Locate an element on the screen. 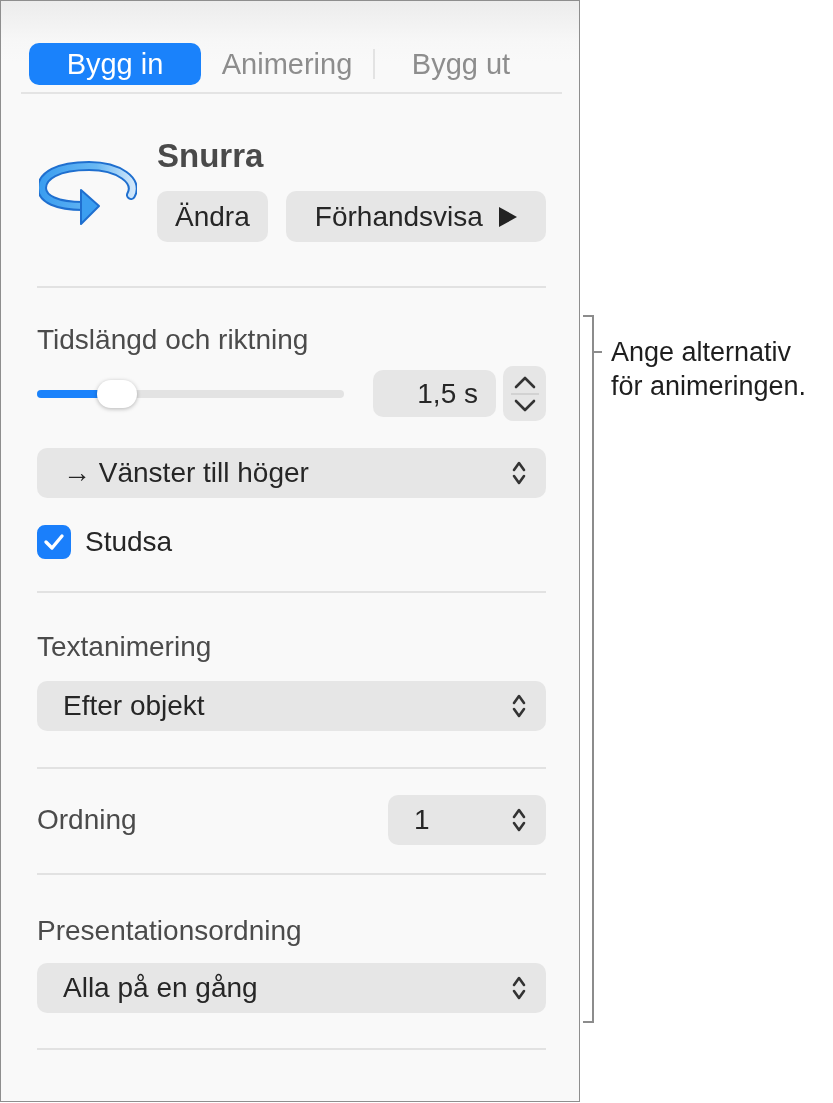  play-icon is located at coordinates (507, 216).